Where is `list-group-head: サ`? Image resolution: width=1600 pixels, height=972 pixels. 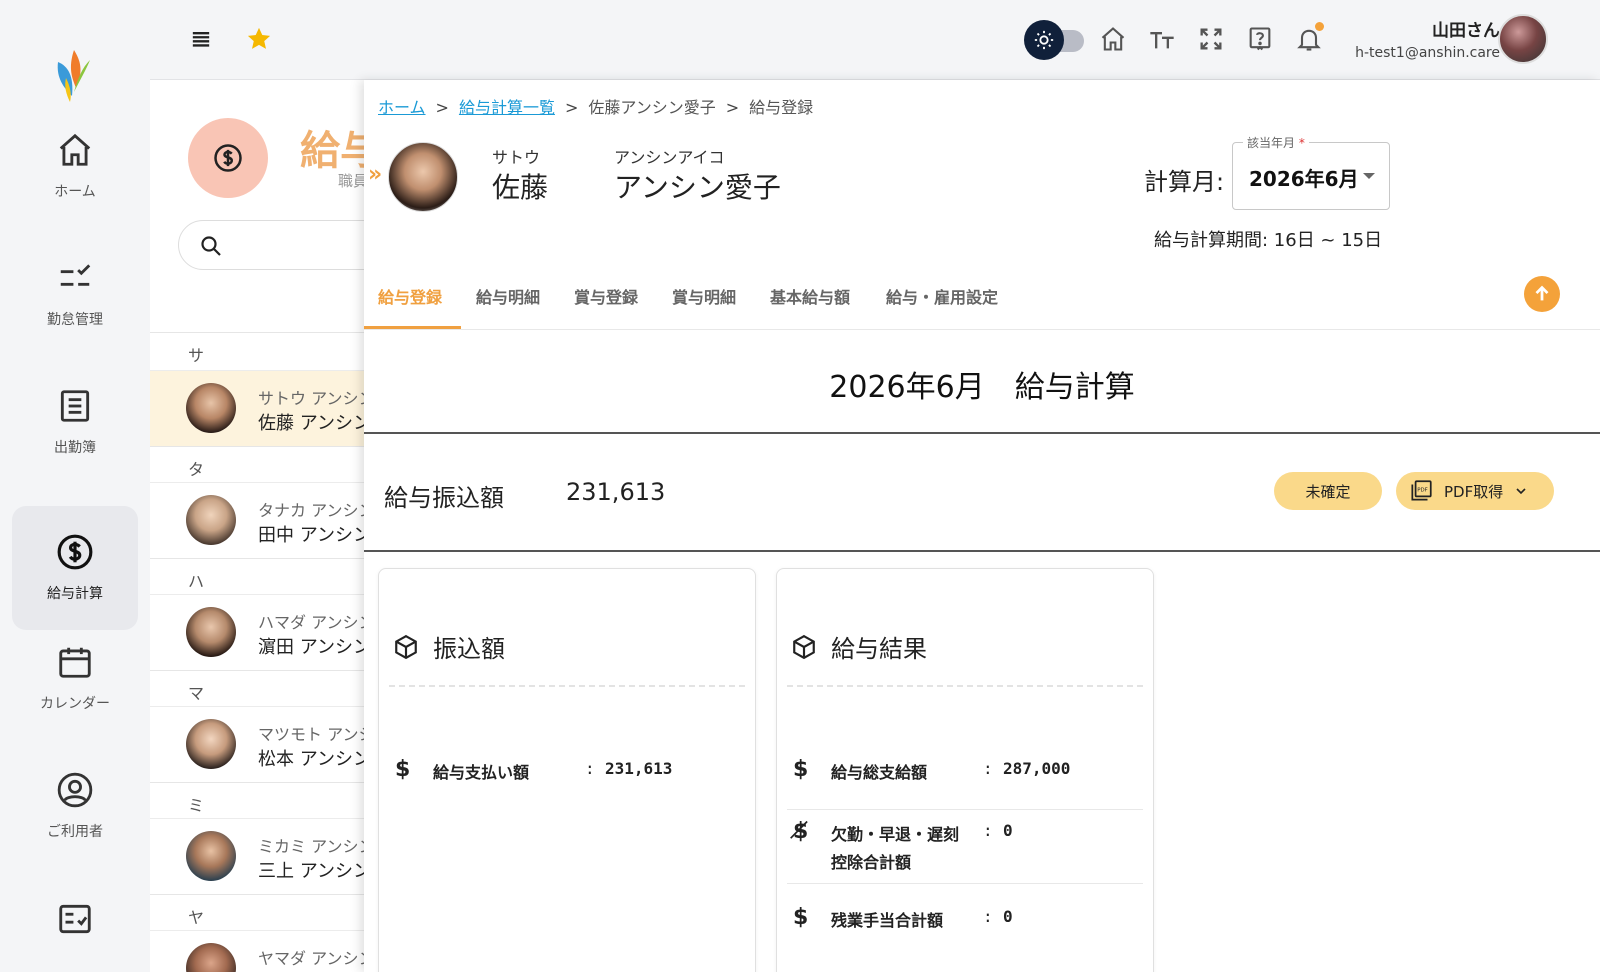
list-group-head: サ is located at coordinates (265, 350).